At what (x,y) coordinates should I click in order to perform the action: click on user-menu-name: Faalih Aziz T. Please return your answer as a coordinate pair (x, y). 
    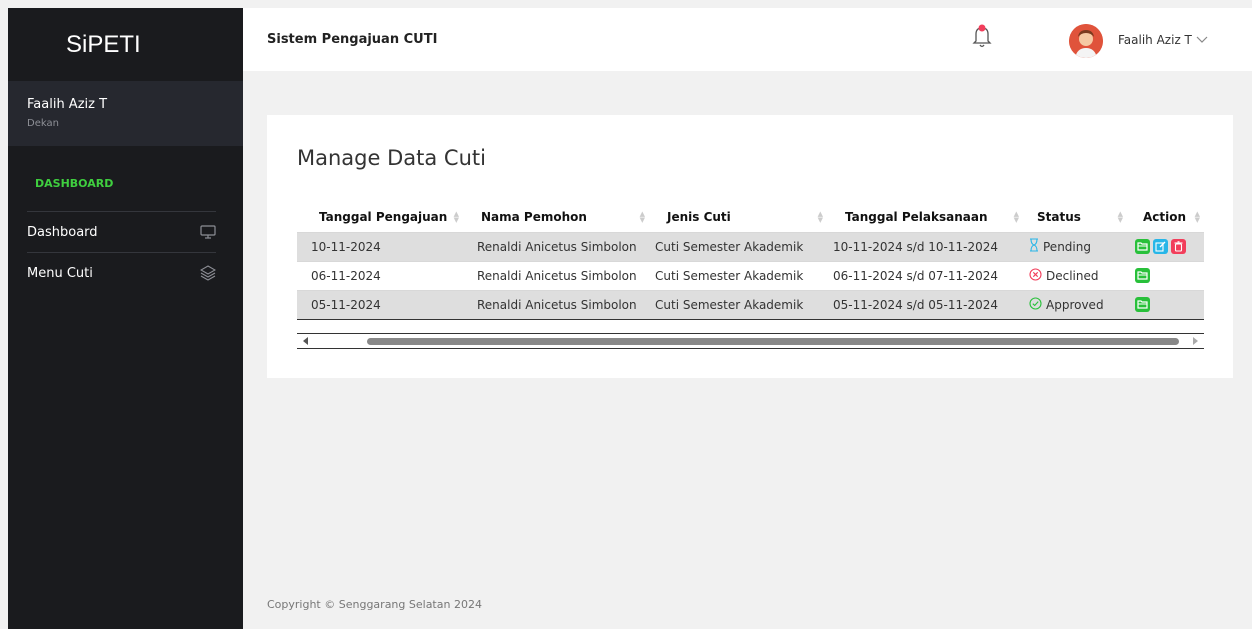
    Looking at the image, I should click on (1155, 40).